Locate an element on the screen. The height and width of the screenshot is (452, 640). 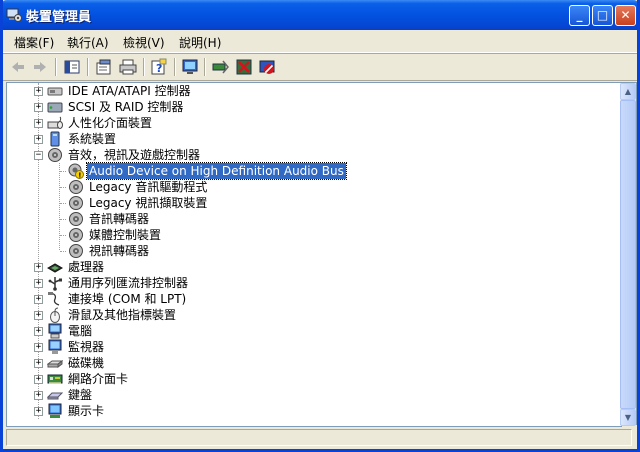
print-icon is located at coordinates (128, 67).